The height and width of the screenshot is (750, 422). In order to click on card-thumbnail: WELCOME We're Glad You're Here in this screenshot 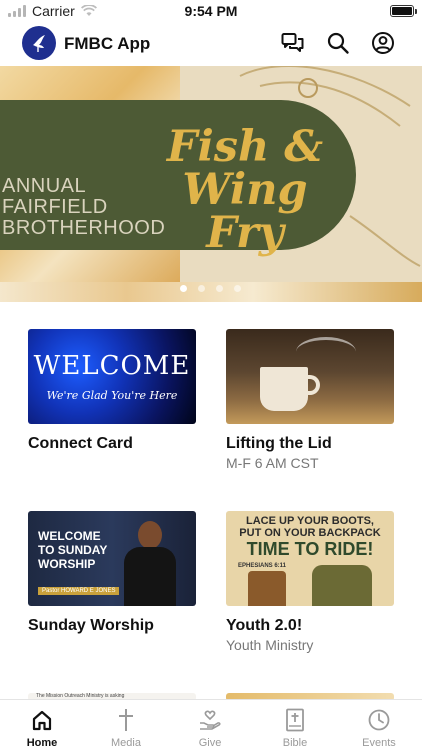, I will do `click(112, 376)`.